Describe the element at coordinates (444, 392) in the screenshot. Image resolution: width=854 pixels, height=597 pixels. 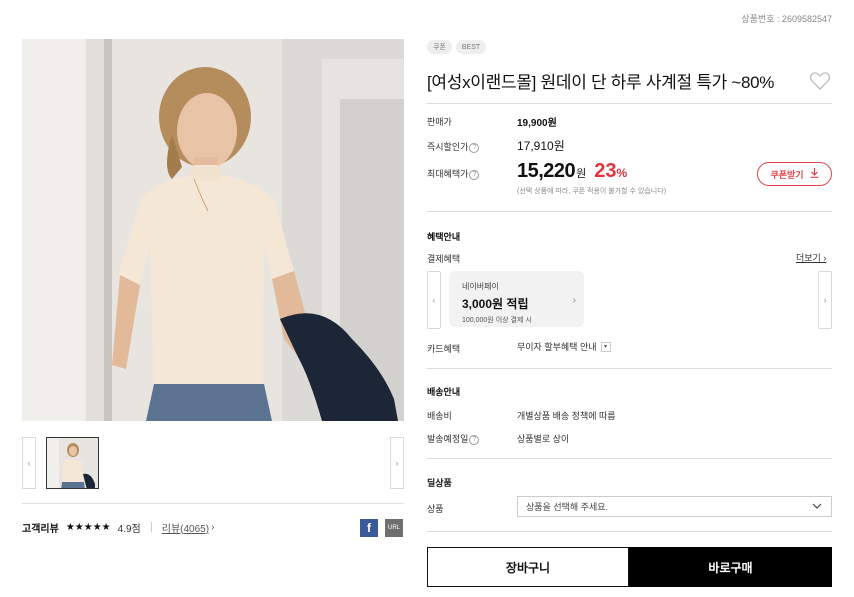
I see `shipping-section-title: 배송안내` at that location.